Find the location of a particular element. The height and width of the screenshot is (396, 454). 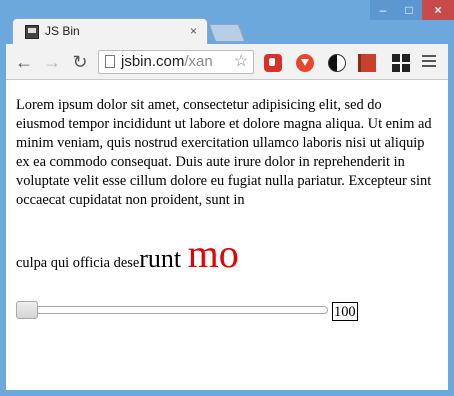

reload-icon: ↻ is located at coordinates (80, 62).